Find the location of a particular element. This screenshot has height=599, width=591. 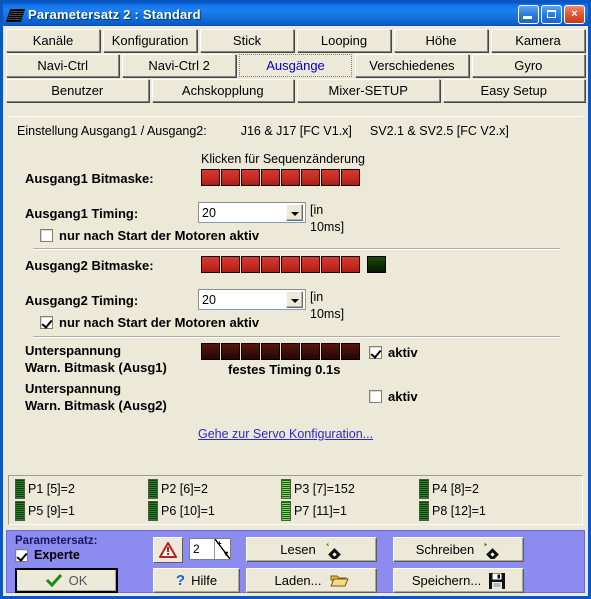

uv2-active-row: aktiv is located at coordinates (393, 396).